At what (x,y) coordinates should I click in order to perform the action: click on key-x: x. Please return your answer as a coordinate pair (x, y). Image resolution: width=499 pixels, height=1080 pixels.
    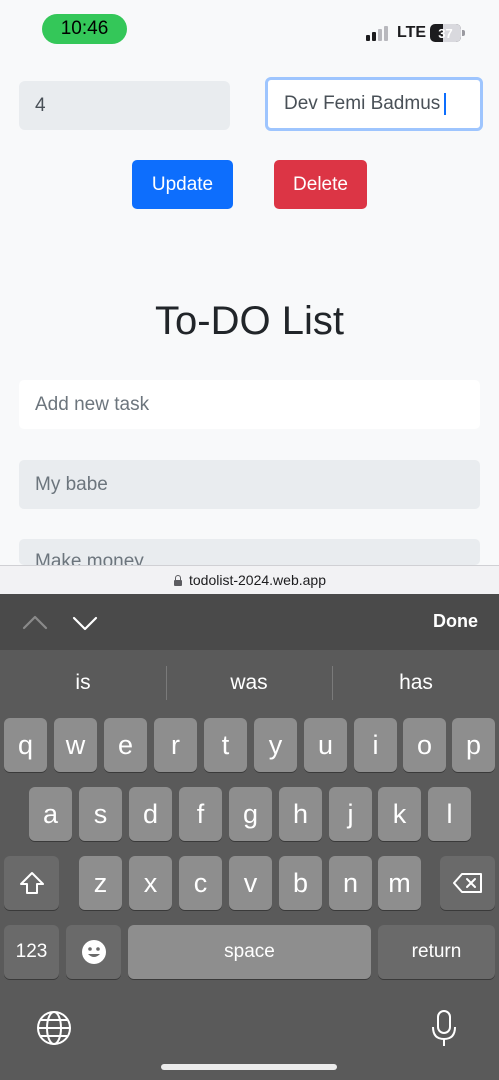
    Looking at the image, I should click on (150, 883).